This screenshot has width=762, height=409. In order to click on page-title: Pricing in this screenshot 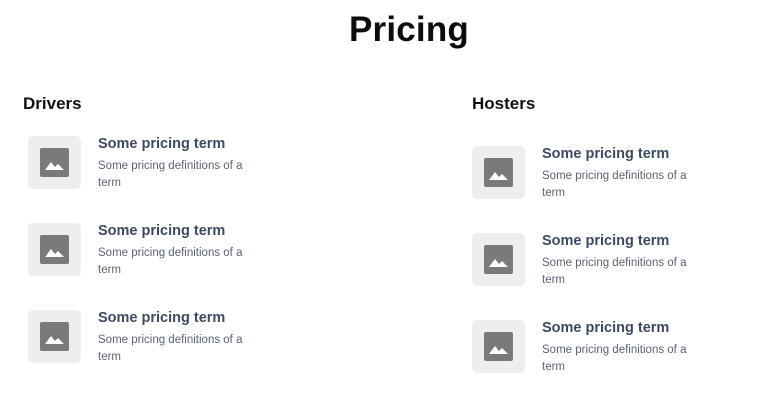, I will do `click(409, 29)`.